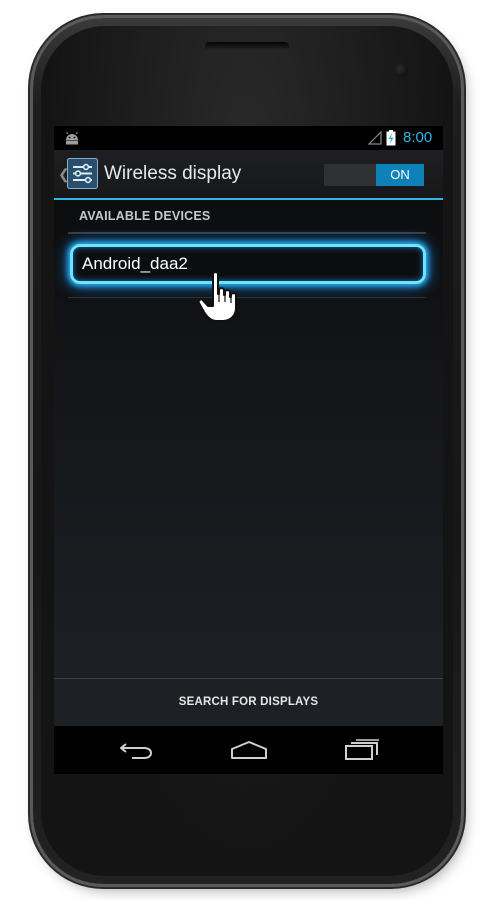 Image resolution: width=492 pixels, height=900 pixels. I want to click on device-list-item: Android_daa2, so click(248, 264).